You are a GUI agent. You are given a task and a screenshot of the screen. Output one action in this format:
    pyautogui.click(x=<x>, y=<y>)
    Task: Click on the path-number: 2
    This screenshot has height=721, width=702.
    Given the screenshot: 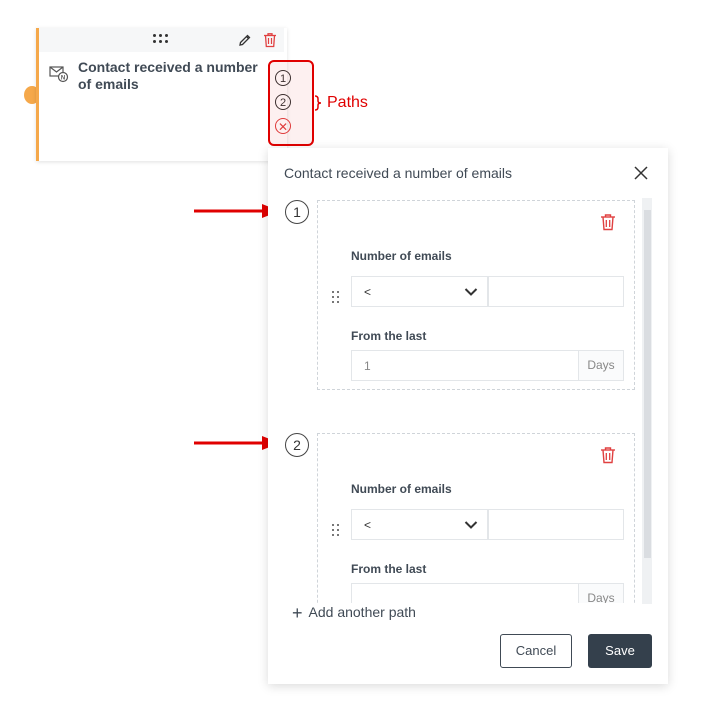 What is the action you would take?
    pyautogui.click(x=297, y=445)
    